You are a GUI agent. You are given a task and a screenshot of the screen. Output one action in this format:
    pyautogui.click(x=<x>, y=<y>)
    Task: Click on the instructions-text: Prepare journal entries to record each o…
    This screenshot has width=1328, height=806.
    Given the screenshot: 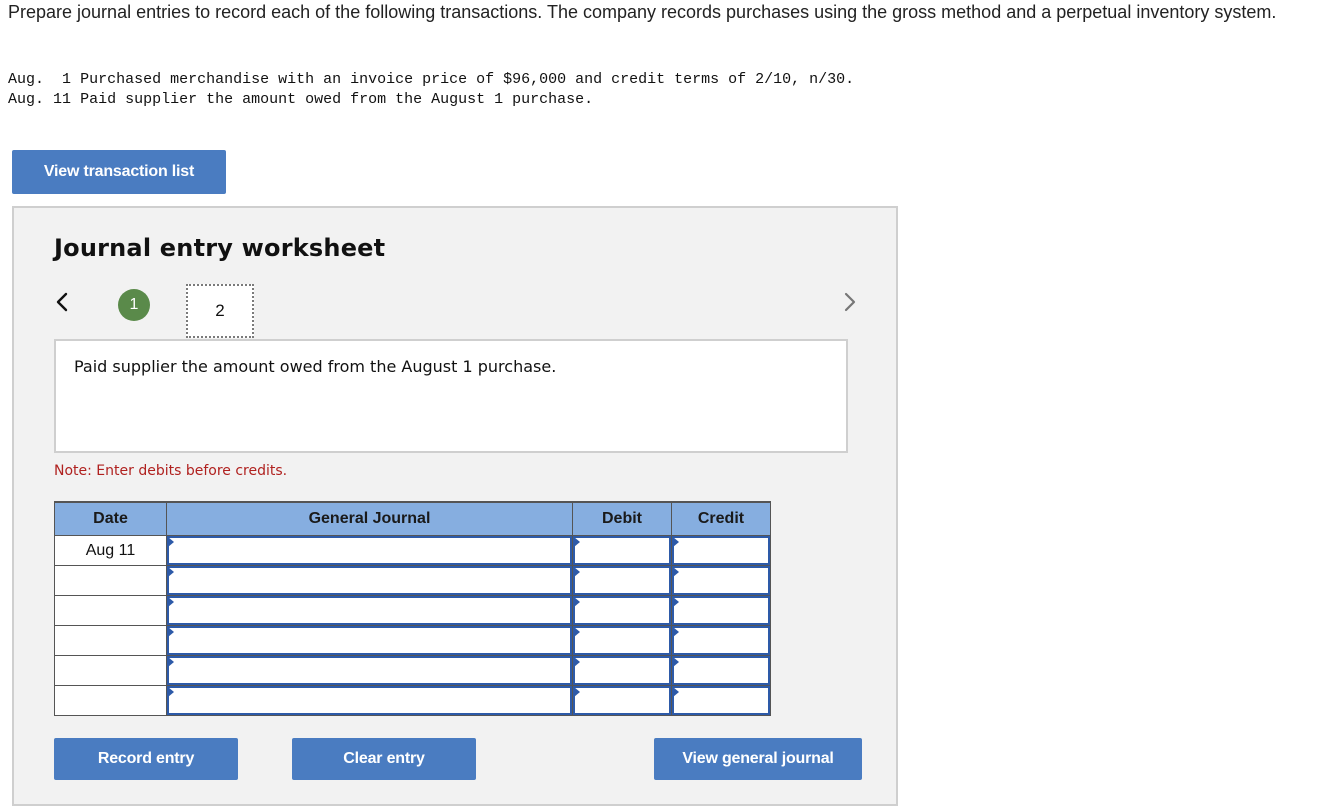 What is the action you would take?
    pyautogui.click(x=642, y=12)
    